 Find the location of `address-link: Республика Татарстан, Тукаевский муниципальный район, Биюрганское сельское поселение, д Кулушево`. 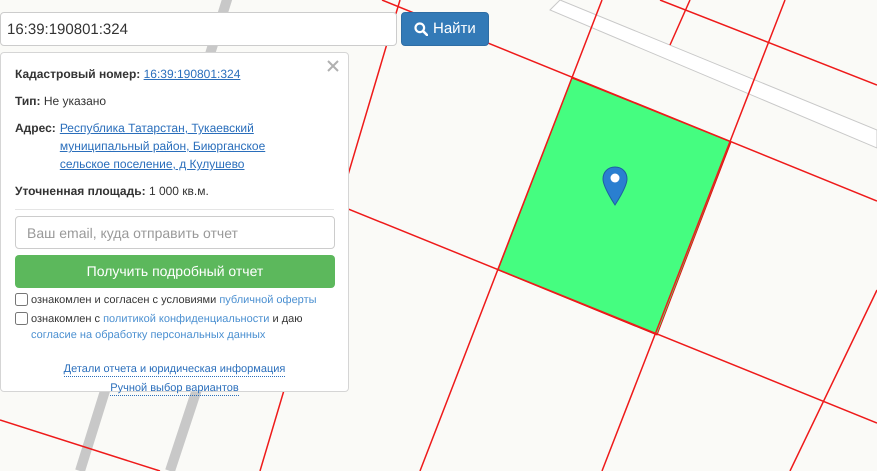

address-link: Республика Татарстан, Тукаевский муниципальный район, Биюрганское сельское поселение, д Кулушево is located at coordinates (167, 146).